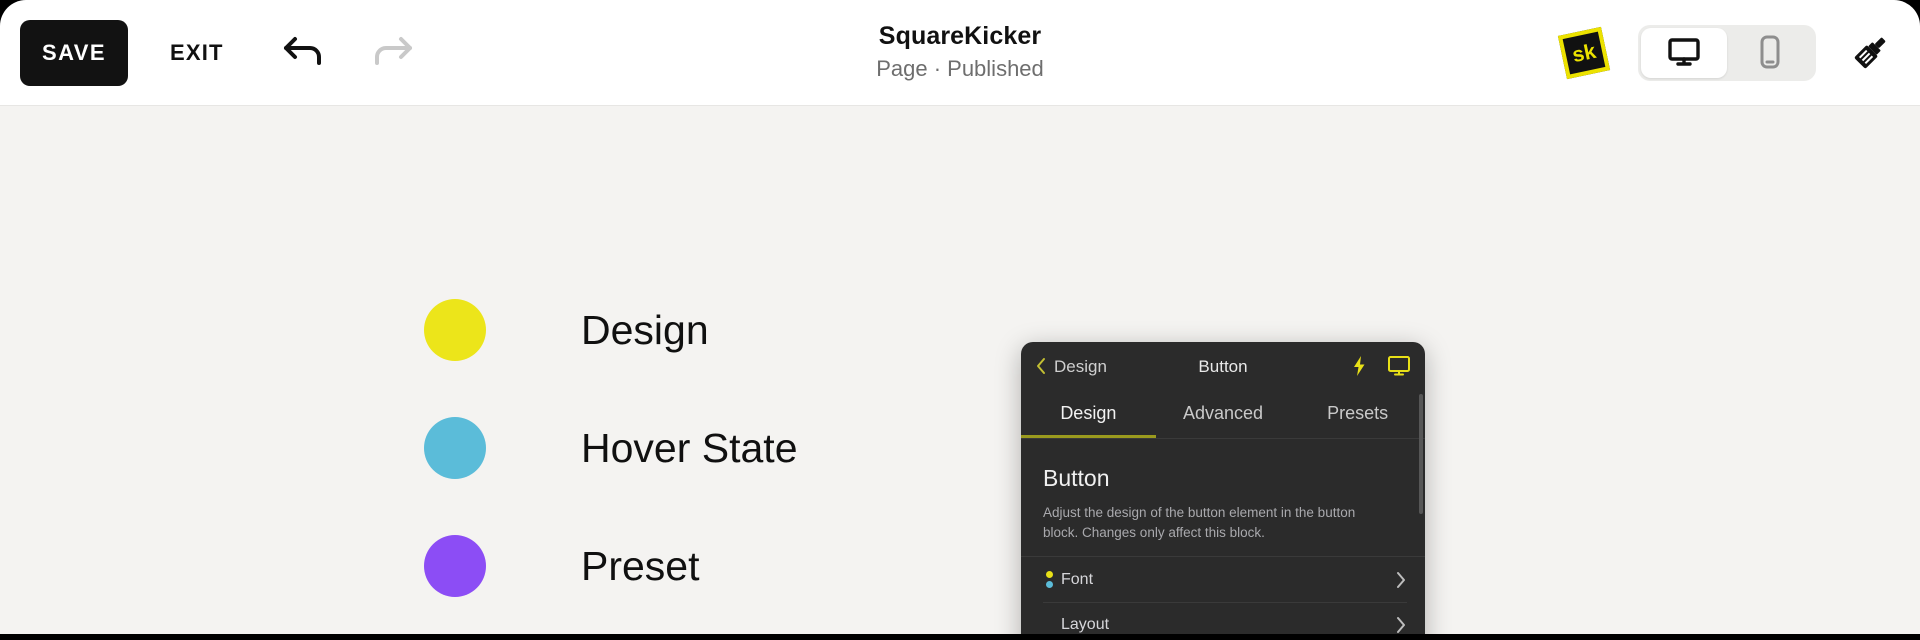 This screenshot has width=1920, height=640. I want to click on lightning-bolt-icon, so click(1359, 367).